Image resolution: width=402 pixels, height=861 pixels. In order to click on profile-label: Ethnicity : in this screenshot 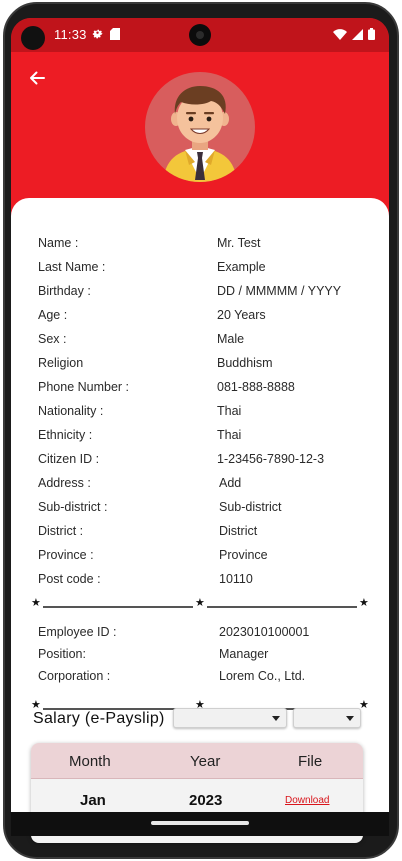, I will do `click(65, 435)`.